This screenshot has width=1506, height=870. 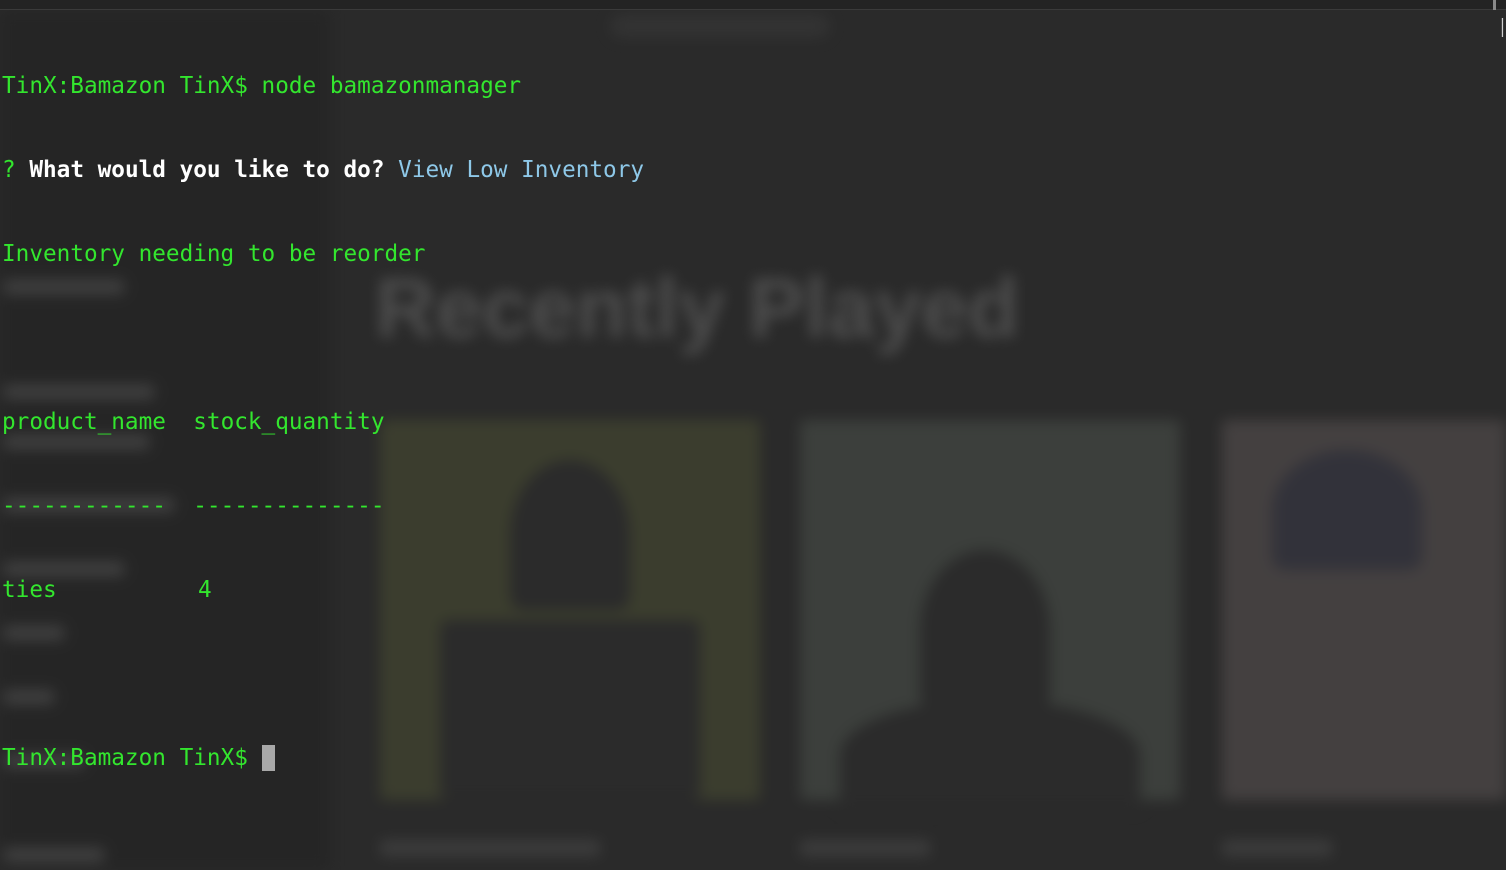 I want to click on question-text: What would you like to do?, so click(x=207, y=170).